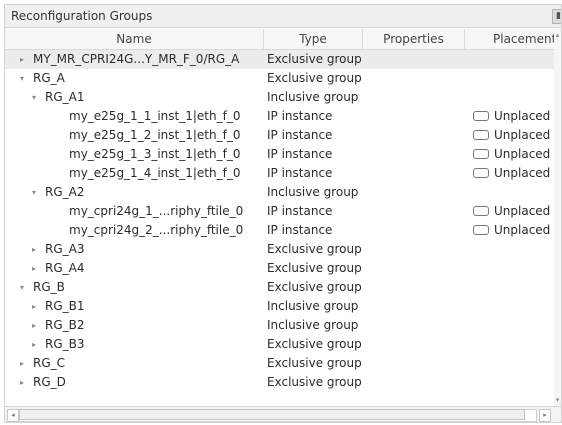 The width and height of the screenshot is (562, 425). I want to click on table-header: Name Type Properties Placement, so click(279, 39).